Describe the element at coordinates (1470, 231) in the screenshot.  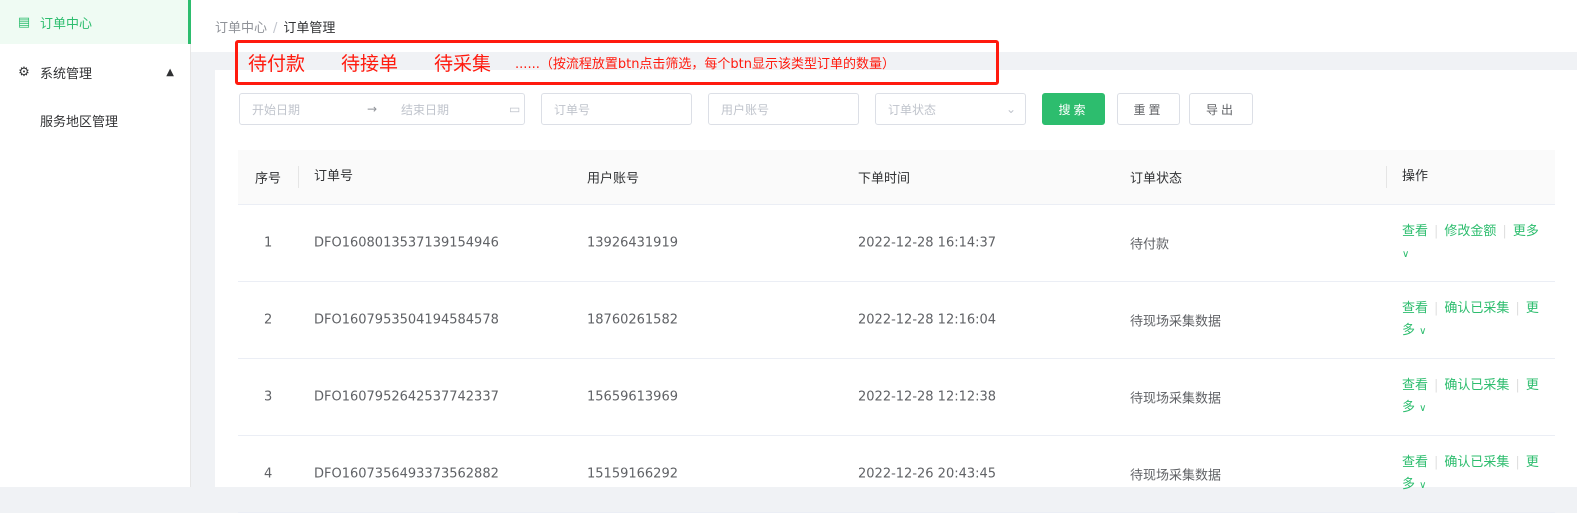
I see `edit-amount-link: 修改金额` at that location.